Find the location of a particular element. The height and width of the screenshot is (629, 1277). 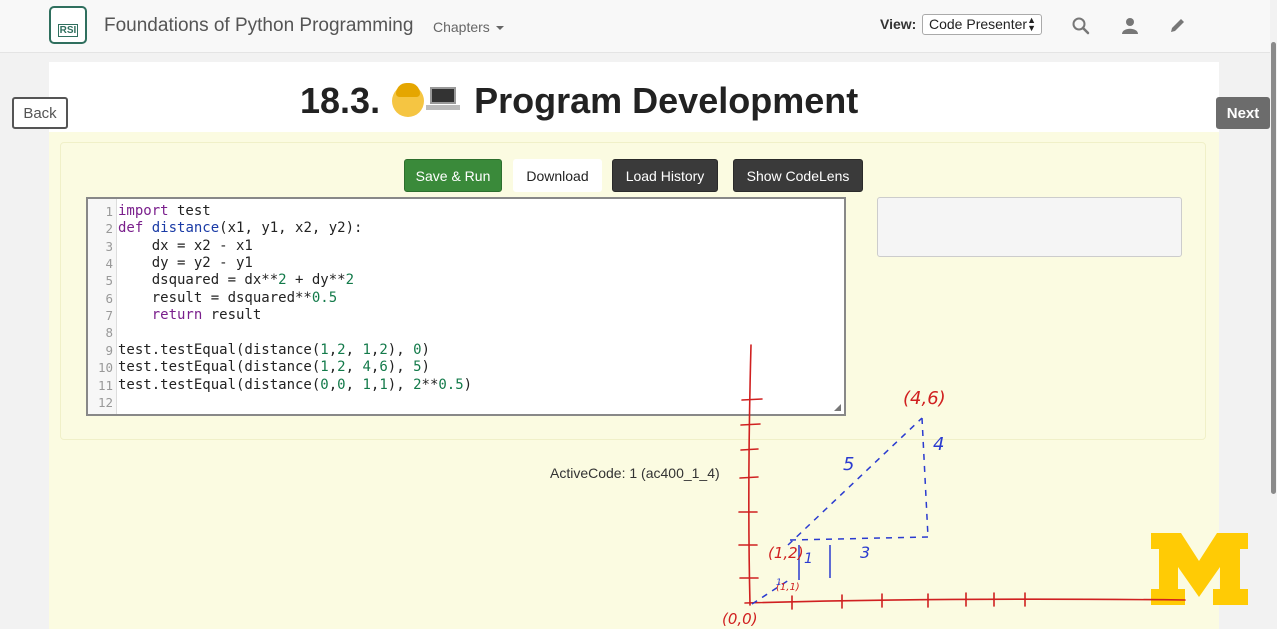

line-number: 11 is located at coordinates (105, 385).